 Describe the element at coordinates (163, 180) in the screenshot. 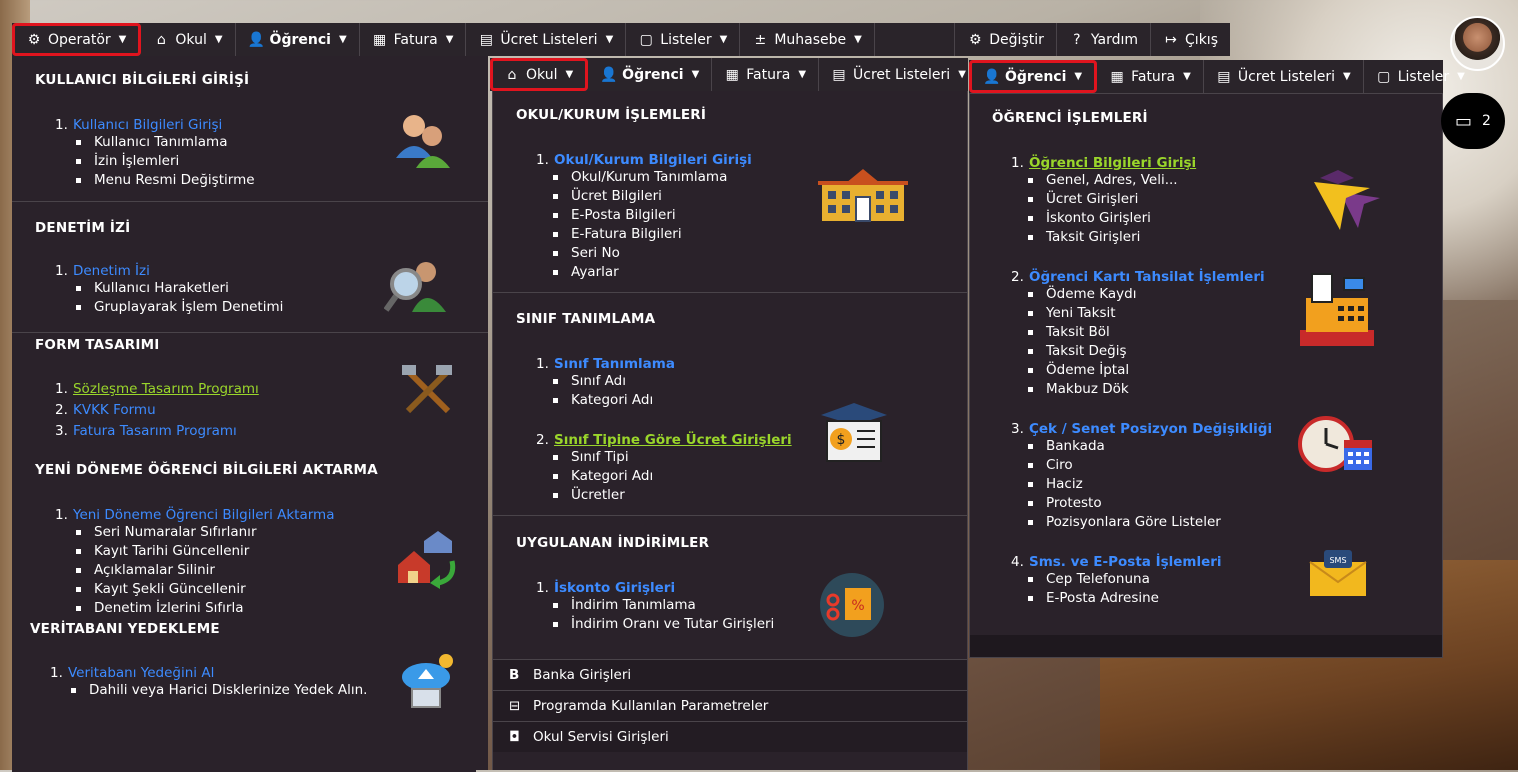

I see `menu-subitem: Menu Resmi Değiştirme` at that location.